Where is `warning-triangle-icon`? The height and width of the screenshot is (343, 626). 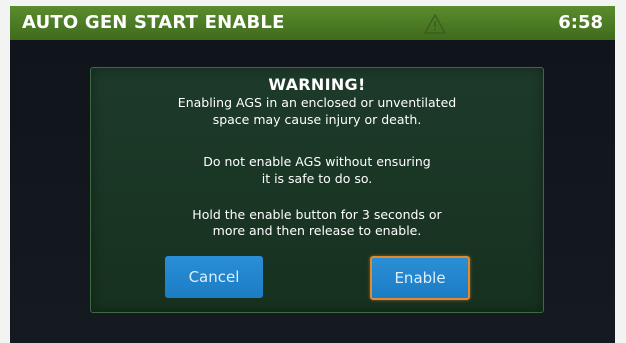 warning-triangle-icon is located at coordinates (435, 24).